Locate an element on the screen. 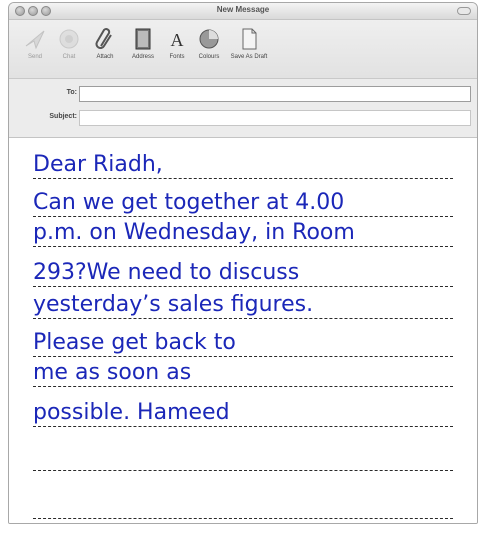  subject-row: Subject: is located at coordinates (243, 120).